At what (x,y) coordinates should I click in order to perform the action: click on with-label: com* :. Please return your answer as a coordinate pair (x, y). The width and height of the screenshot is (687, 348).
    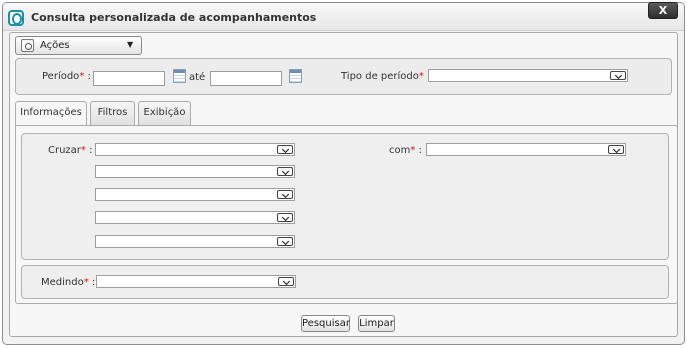
    Looking at the image, I should click on (405, 150).